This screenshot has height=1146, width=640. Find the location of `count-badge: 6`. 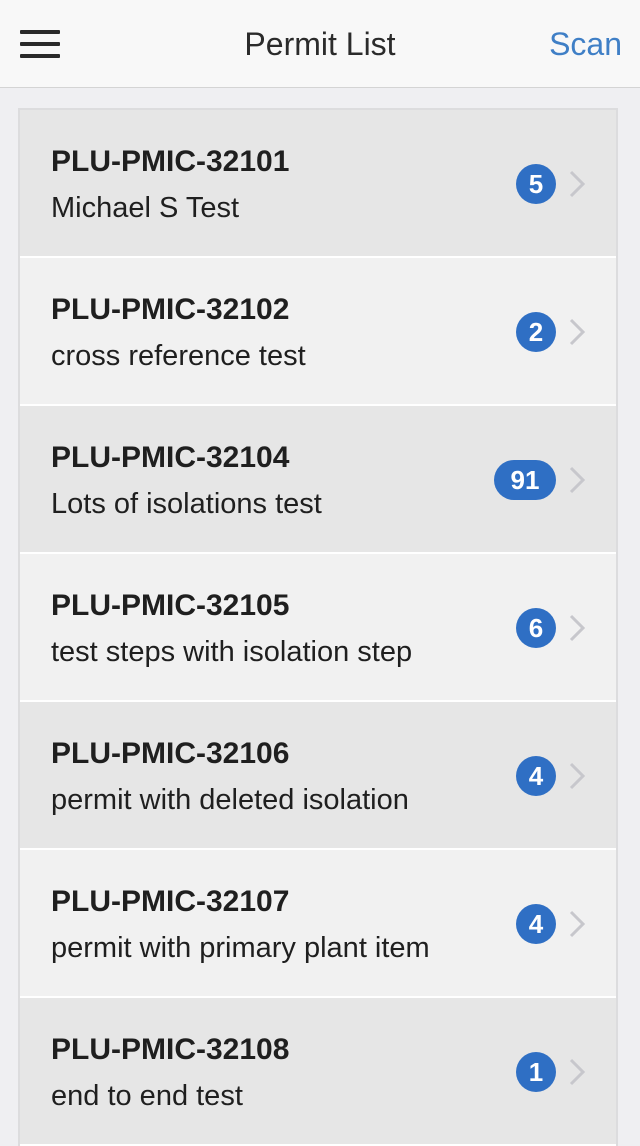

count-badge: 6 is located at coordinates (536, 628).